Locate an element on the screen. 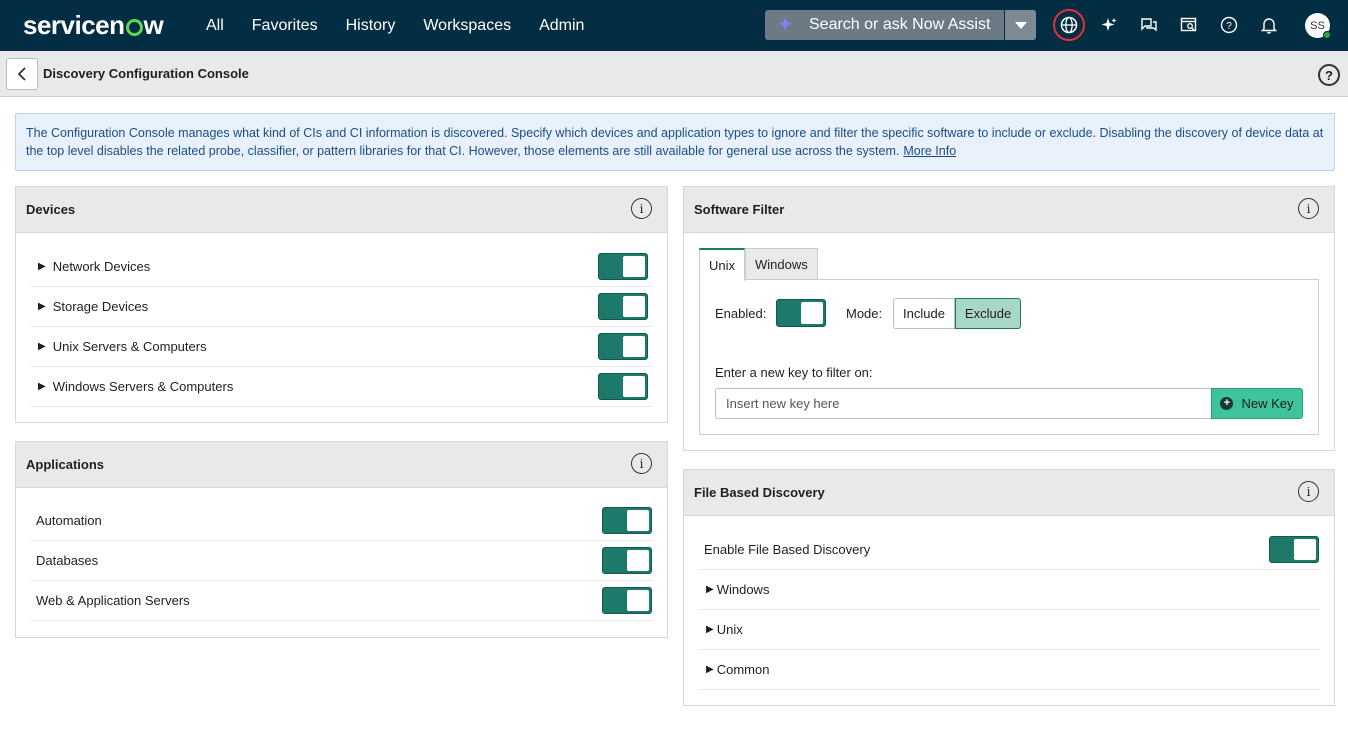  applications-title: Applications is located at coordinates (65, 464).